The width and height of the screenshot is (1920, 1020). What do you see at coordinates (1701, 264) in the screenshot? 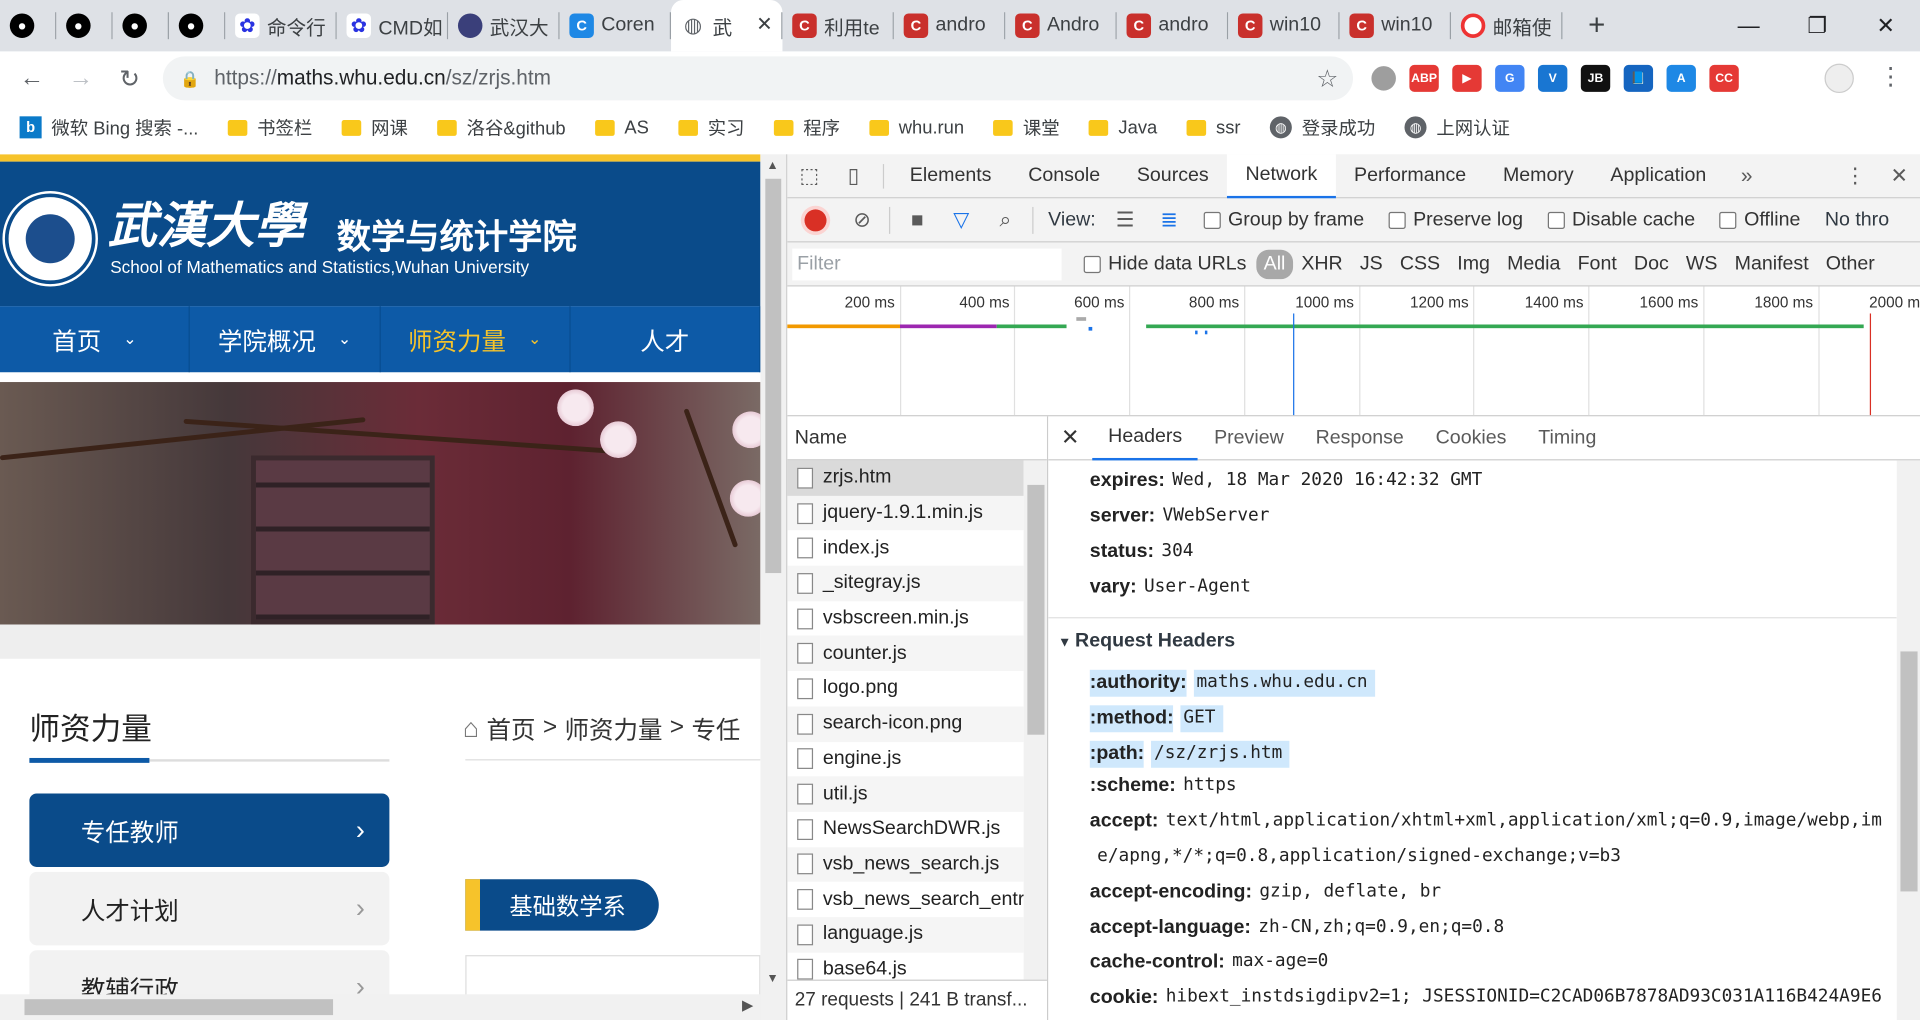
I see `type-filter-ws: WS` at bounding box center [1701, 264].